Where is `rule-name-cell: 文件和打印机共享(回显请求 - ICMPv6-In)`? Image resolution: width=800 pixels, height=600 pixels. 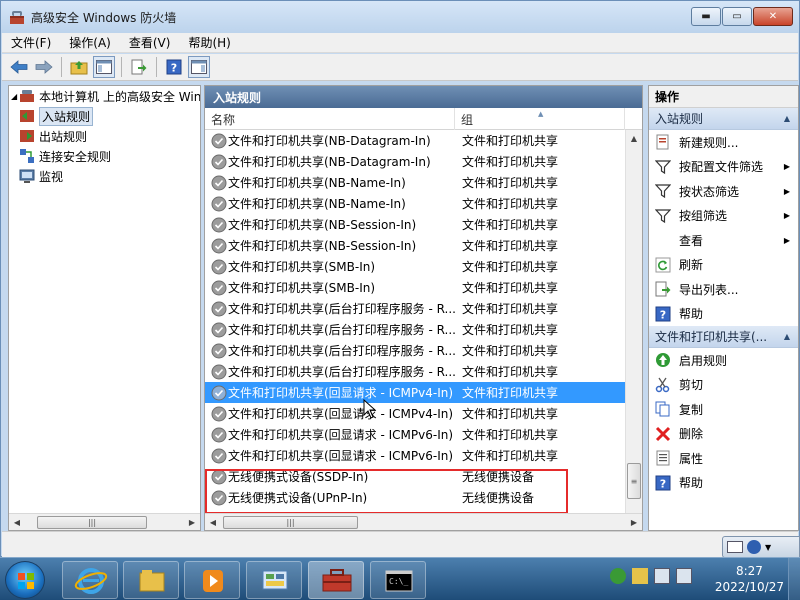 rule-name-cell: 文件和打印机共享(回显请求 - ICMPv6-In) is located at coordinates (341, 435).